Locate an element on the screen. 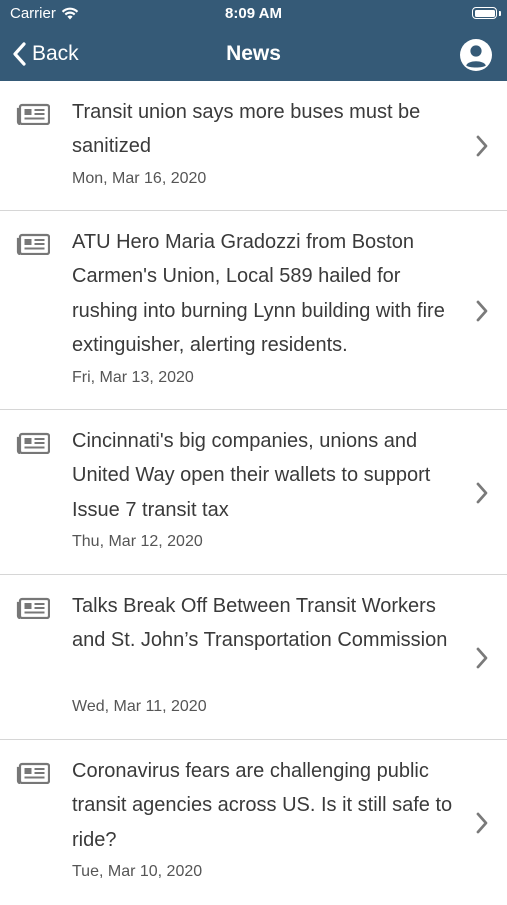 The height and width of the screenshot is (905, 507). article-date: Thu, Mar 12, 2020 is located at coordinates (137, 542).